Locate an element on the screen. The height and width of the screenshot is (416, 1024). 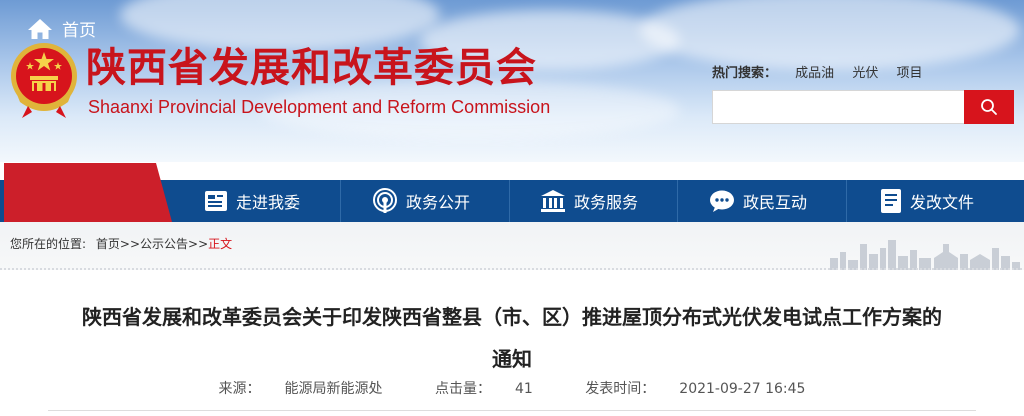
time-label: 发表时间： is located at coordinates (620, 389).